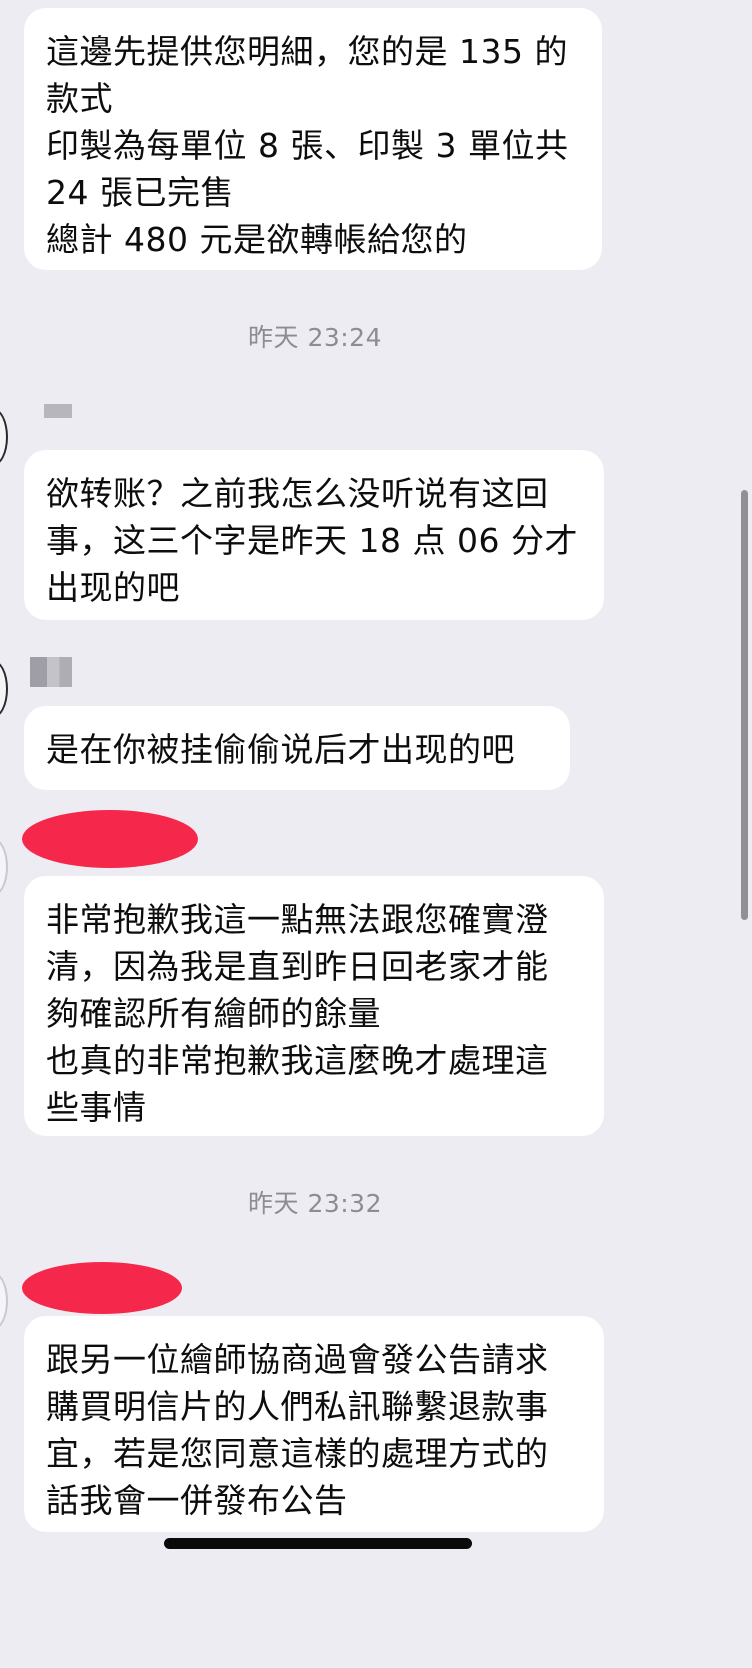  What do you see at coordinates (297, 1060) in the screenshot?
I see `message-line: 也真的非常抱歉我這麼晚才處理這` at bounding box center [297, 1060].